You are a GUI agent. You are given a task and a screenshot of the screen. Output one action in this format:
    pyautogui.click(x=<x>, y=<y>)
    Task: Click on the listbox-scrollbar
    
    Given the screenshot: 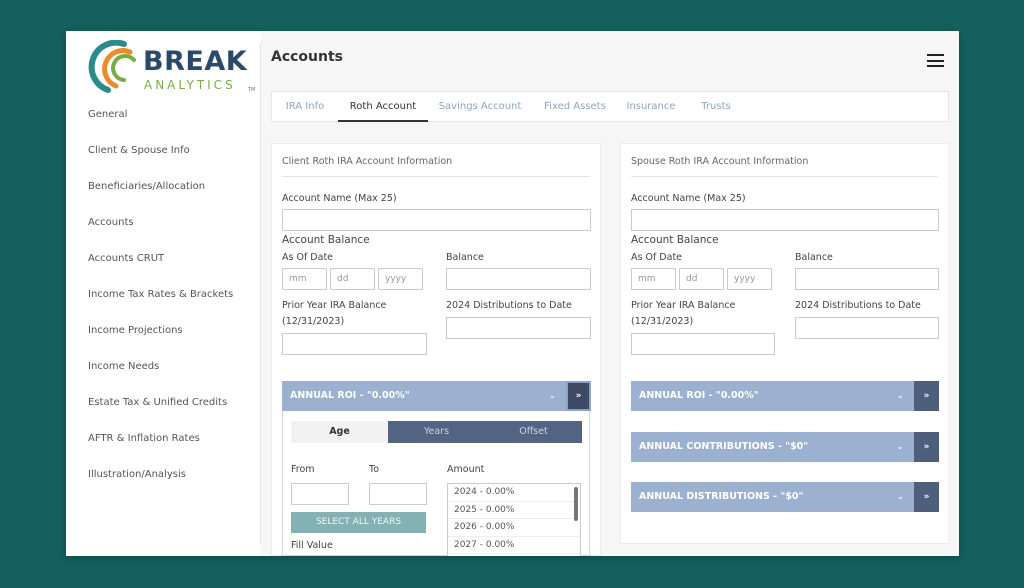 What is the action you would take?
    pyautogui.click(x=576, y=504)
    